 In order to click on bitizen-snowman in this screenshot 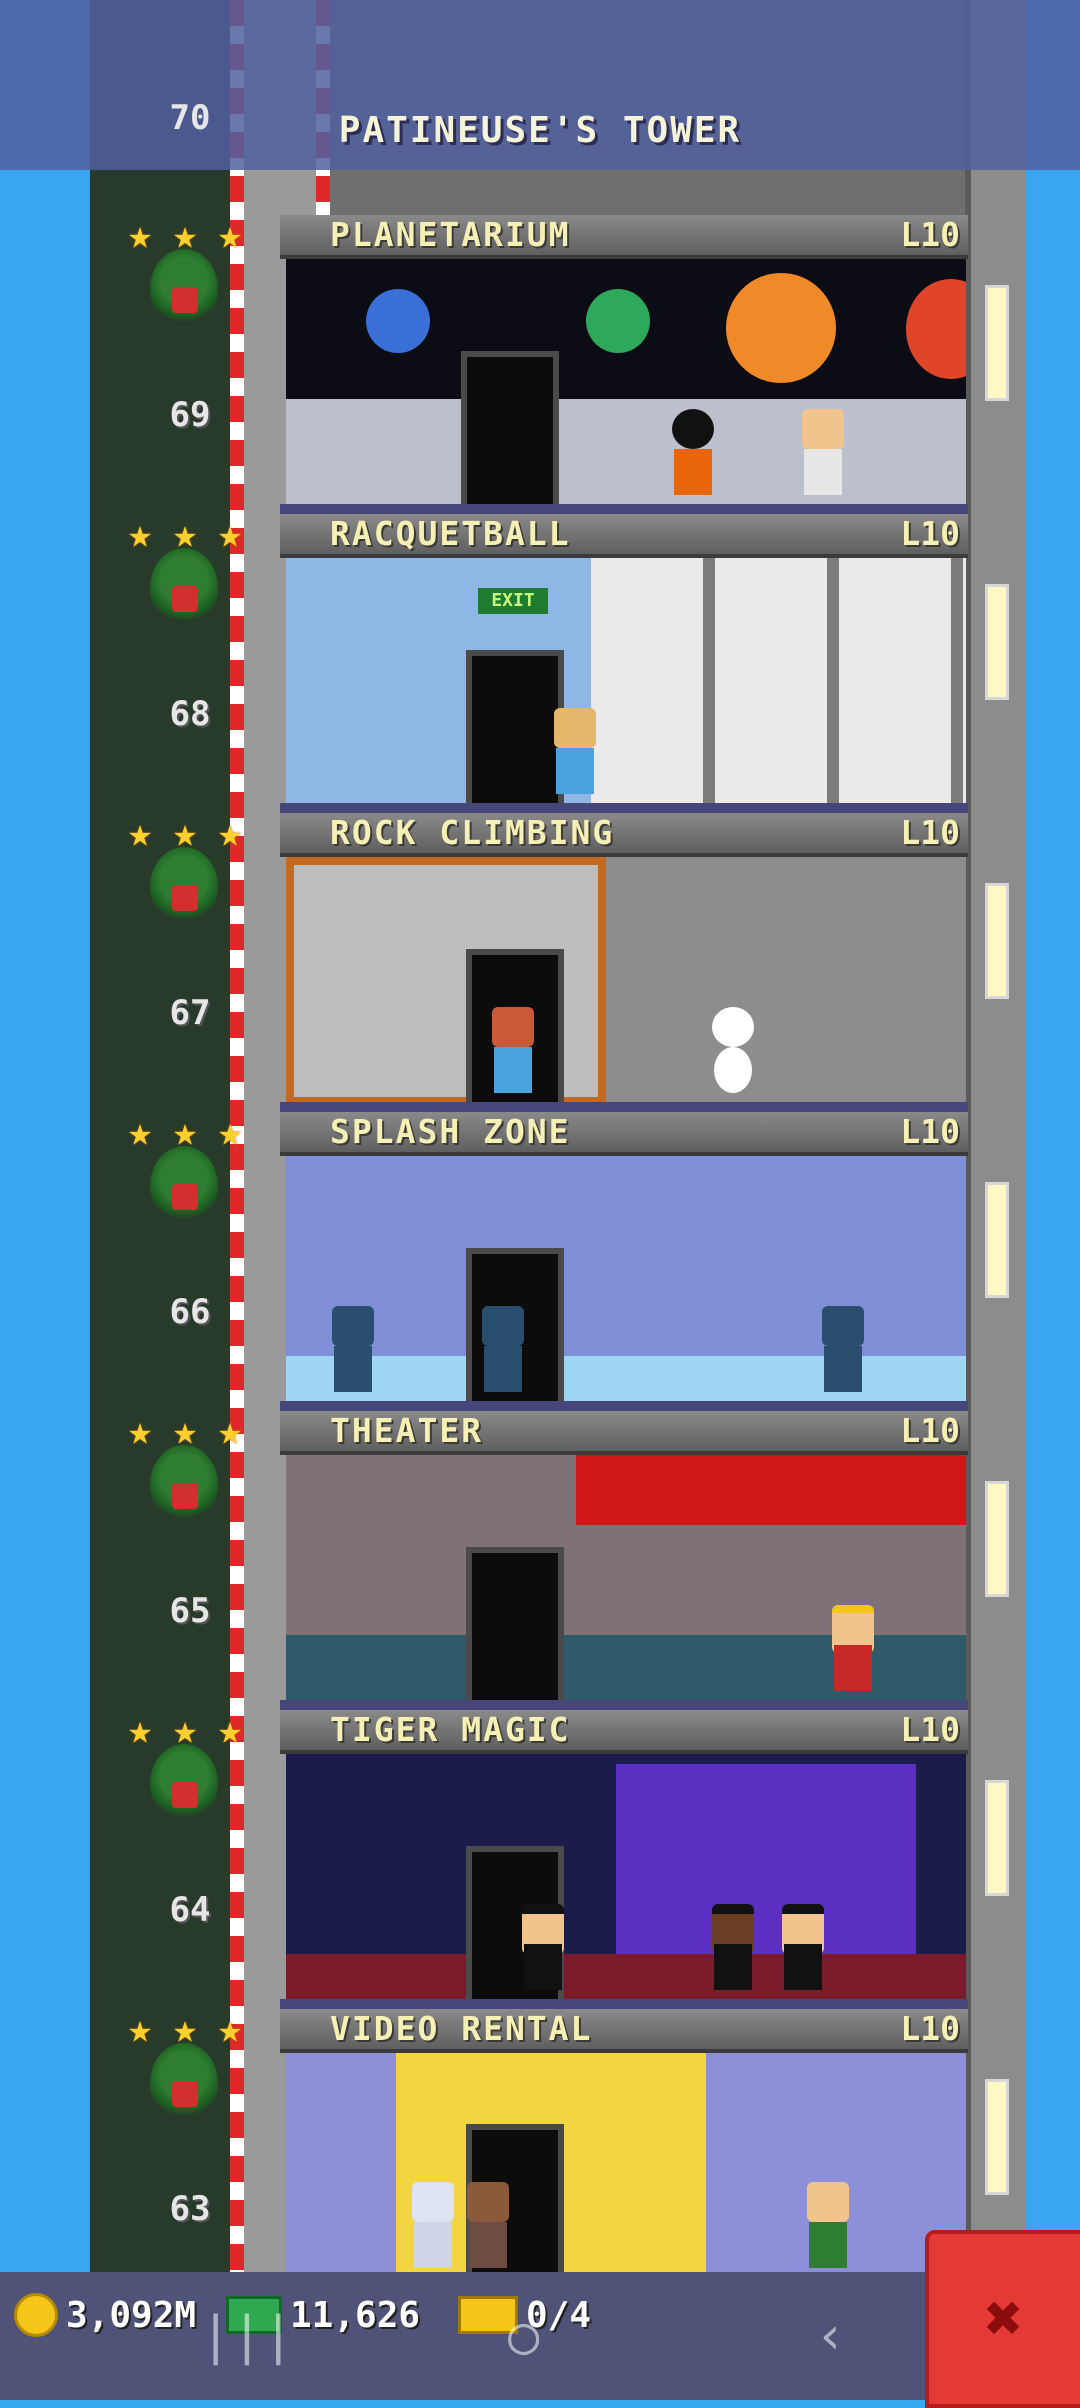, I will do `click(733, 1052)`.